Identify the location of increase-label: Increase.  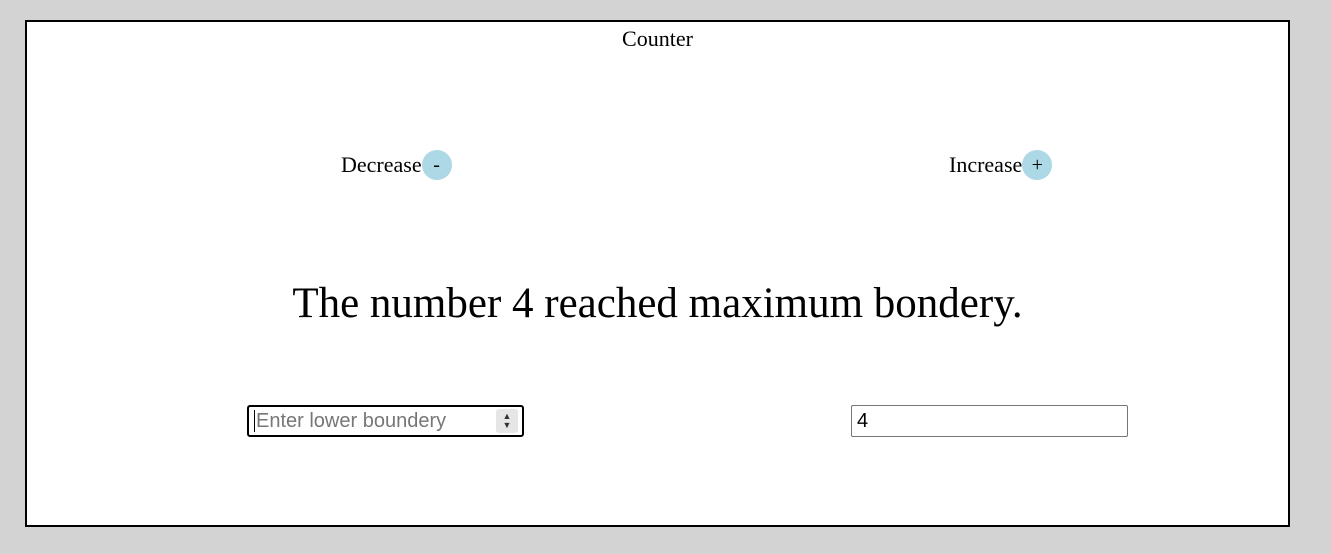
(986, 164).